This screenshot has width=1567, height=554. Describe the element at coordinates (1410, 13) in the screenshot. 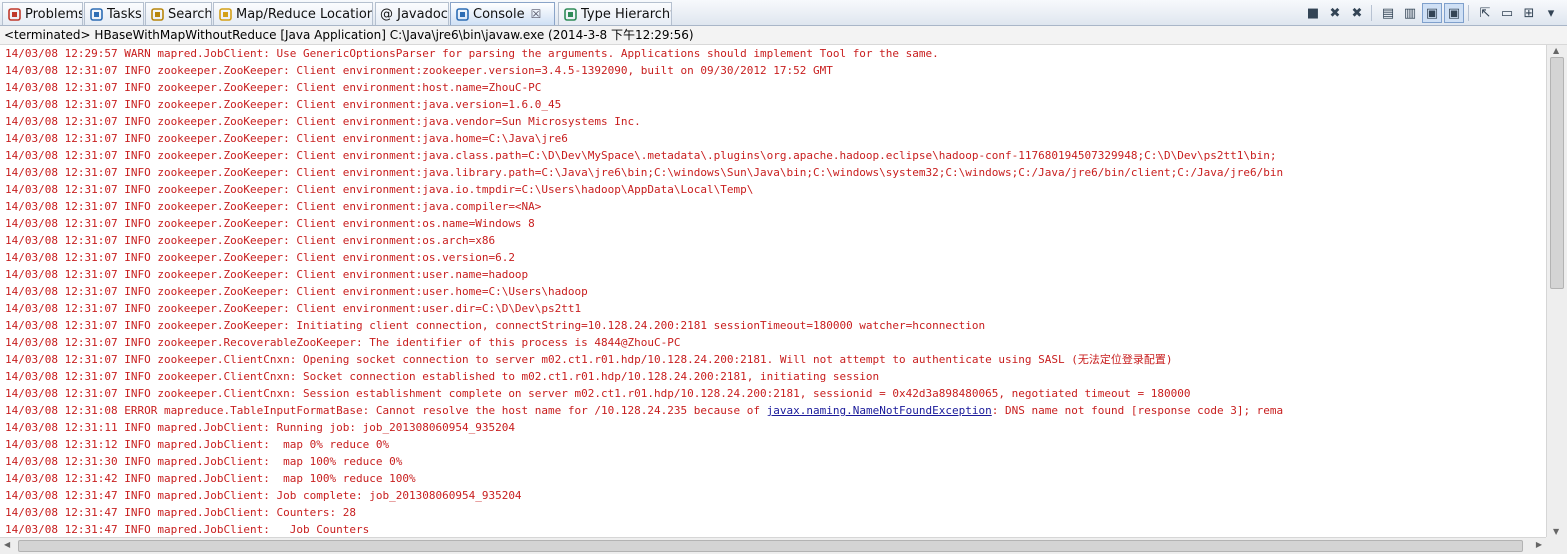

I see `scroll-lock-icon: ▥` at that location.